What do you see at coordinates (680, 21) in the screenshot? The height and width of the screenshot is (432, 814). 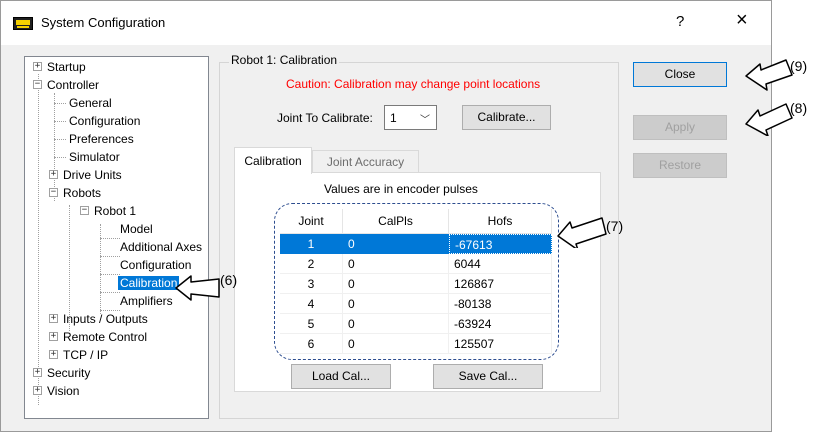 I see `help-button: ?` at bounding box center [680, 21].